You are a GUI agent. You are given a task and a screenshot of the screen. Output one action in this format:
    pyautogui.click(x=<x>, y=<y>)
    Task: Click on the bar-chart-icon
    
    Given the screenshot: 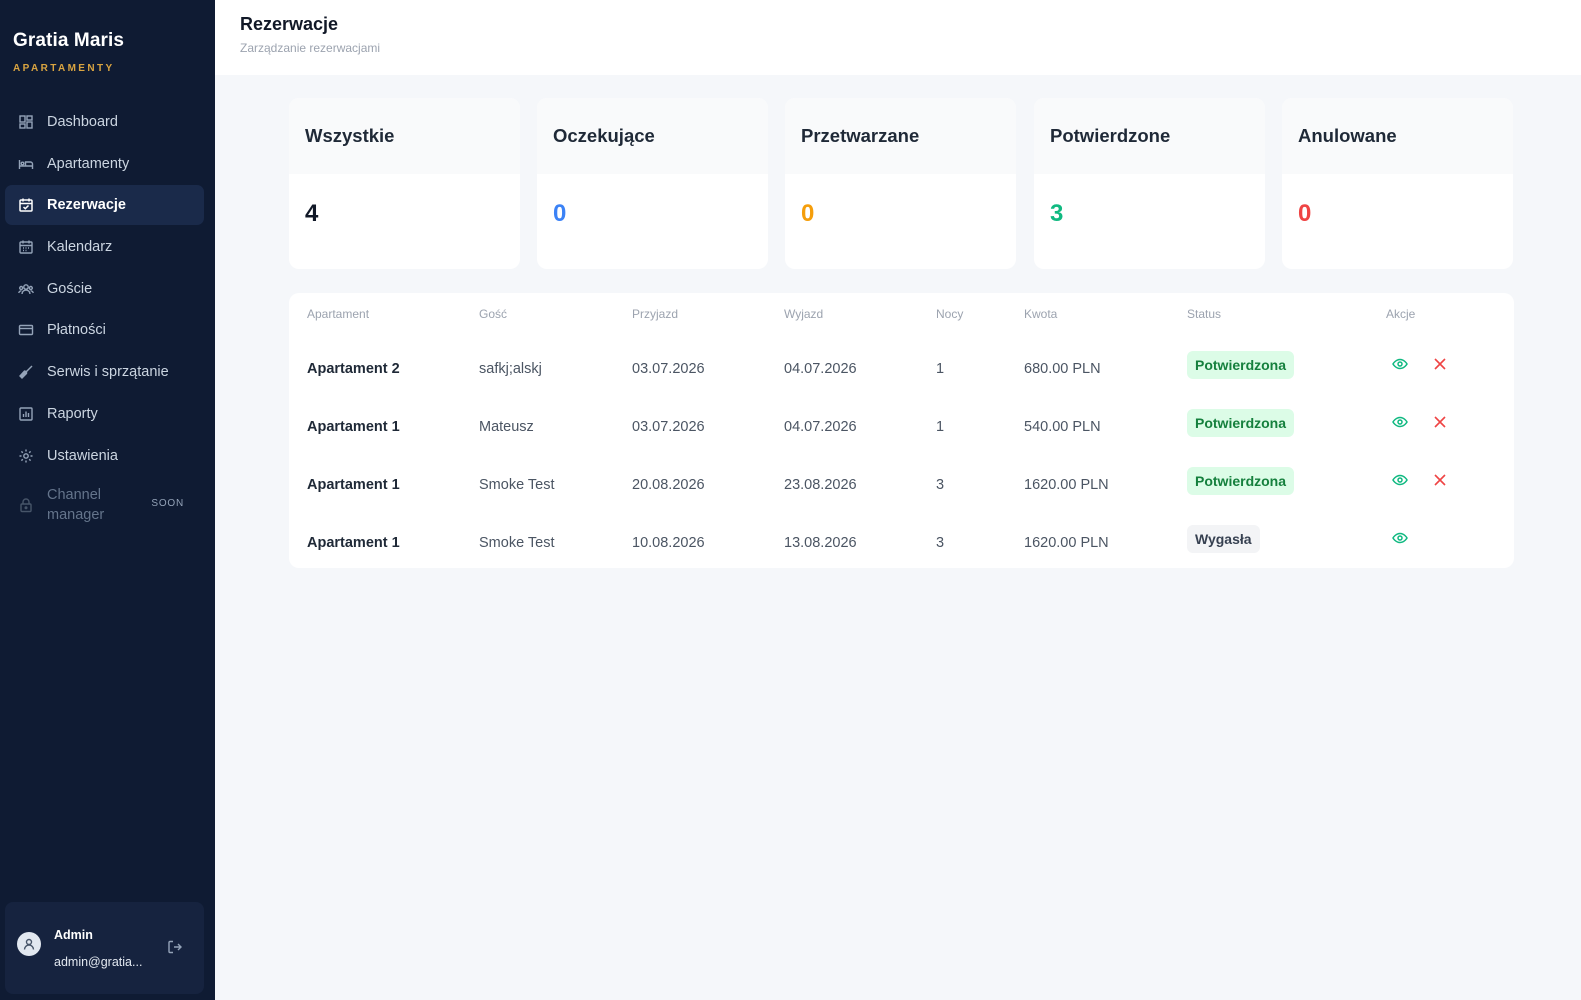 What is the action you would take?
    pyautogui.click(x=26, y=414)
    